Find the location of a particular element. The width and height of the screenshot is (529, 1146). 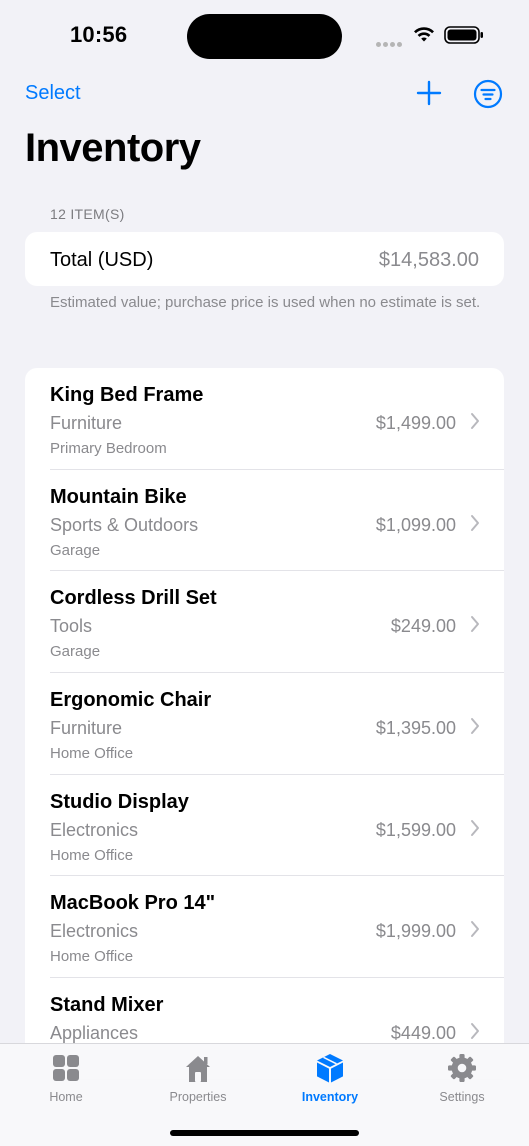

select-button: Select is located at coordinates (53, 93).